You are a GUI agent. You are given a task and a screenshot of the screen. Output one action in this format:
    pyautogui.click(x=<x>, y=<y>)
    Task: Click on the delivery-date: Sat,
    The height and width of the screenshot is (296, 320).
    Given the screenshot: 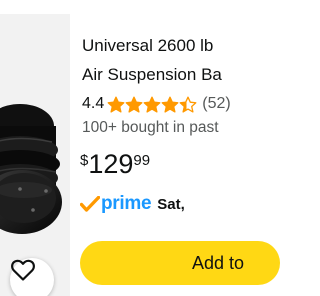 What is the action you would take?
    pyautogui.click(x=171, y=204)
    